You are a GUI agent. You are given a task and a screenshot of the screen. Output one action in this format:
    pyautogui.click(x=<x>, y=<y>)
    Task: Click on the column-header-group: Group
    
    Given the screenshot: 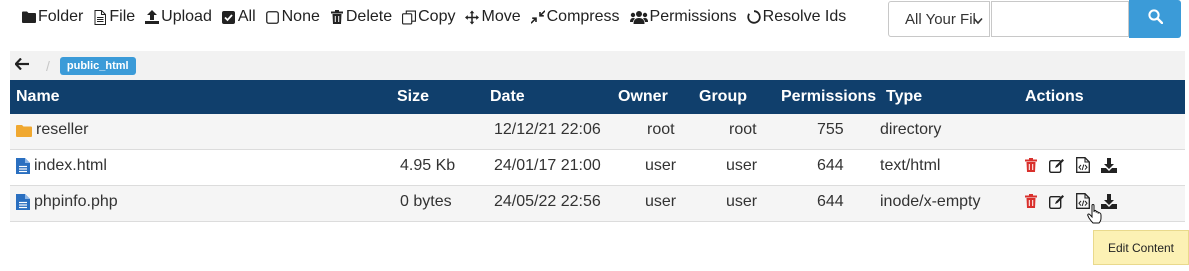 What is the action you would take?
    pyautogui.click(x=723, y=97)
    